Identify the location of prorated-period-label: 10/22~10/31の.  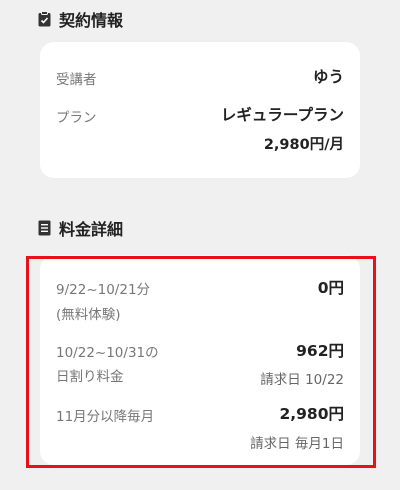
(107, 353).